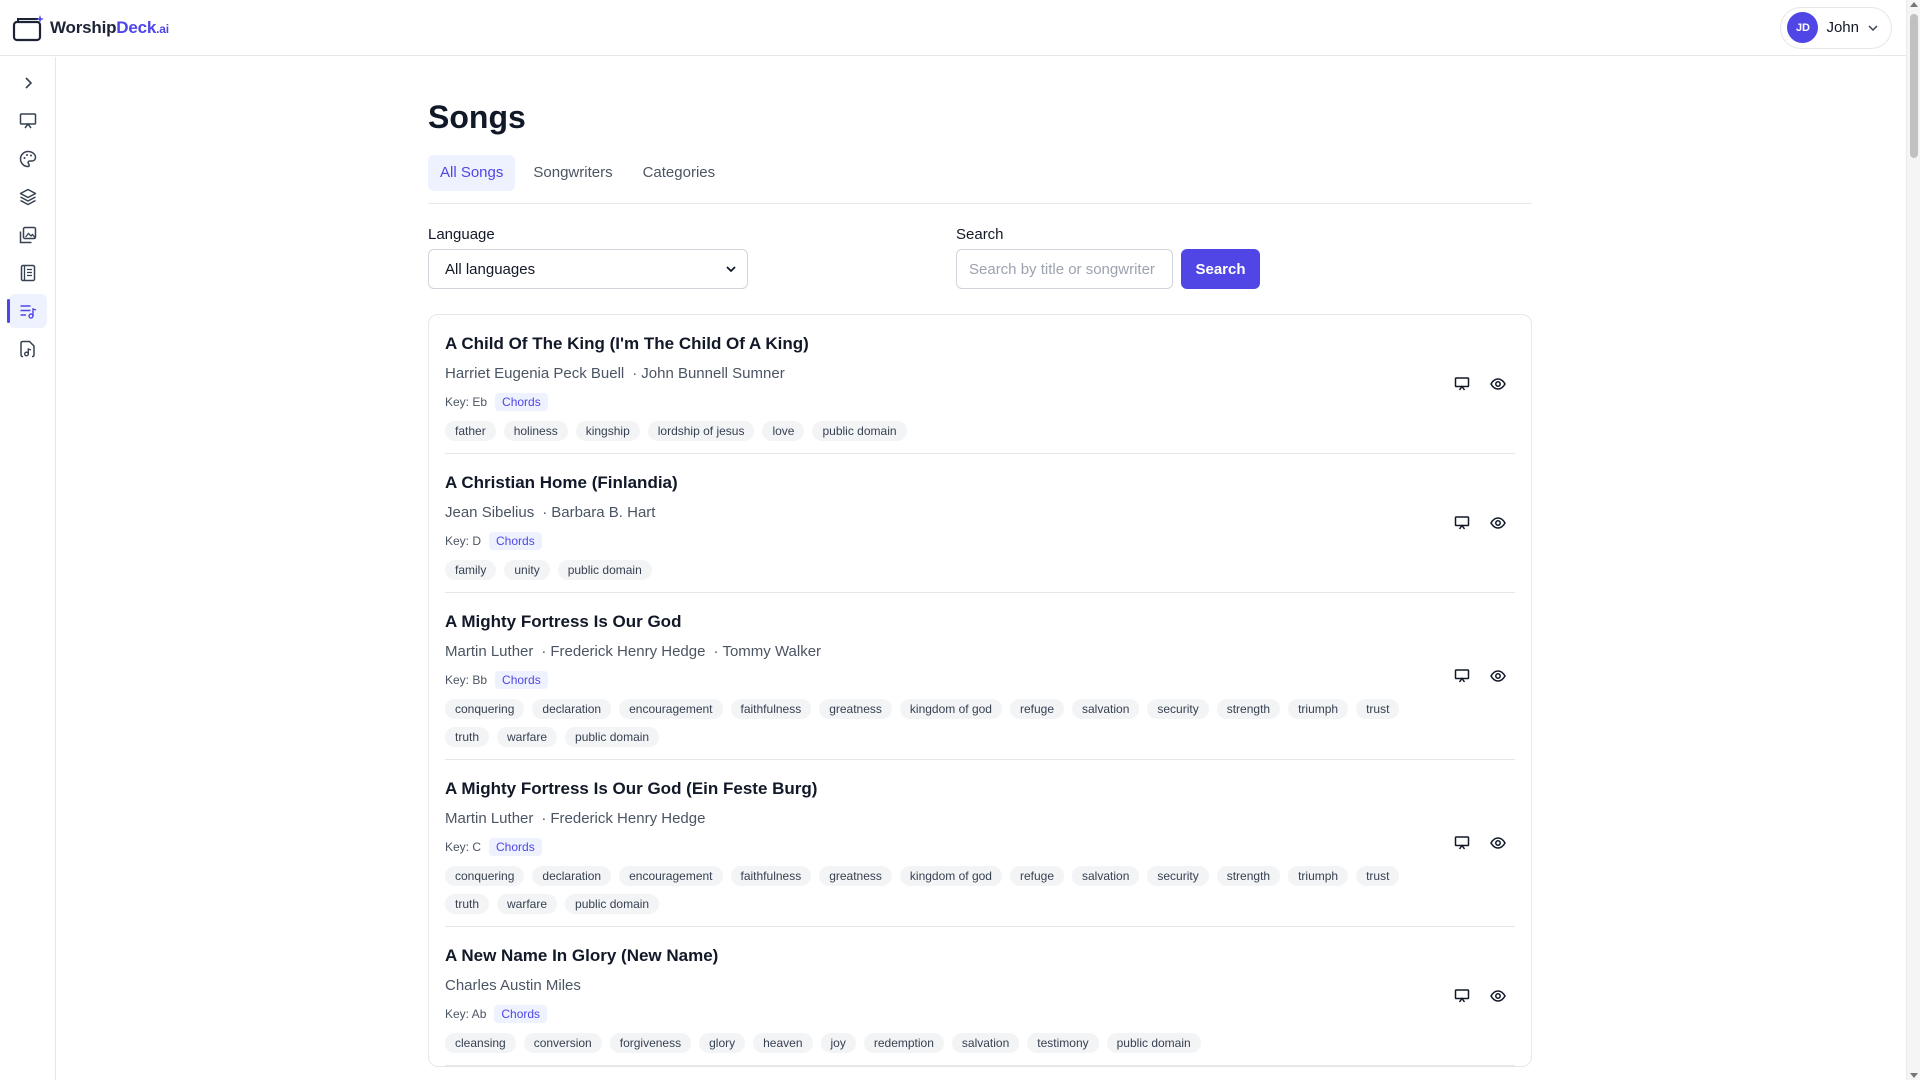 This screenshot has width=1920, height=1080. I want to click on scroll-down-arrow-icon, so click(1914, 1075).